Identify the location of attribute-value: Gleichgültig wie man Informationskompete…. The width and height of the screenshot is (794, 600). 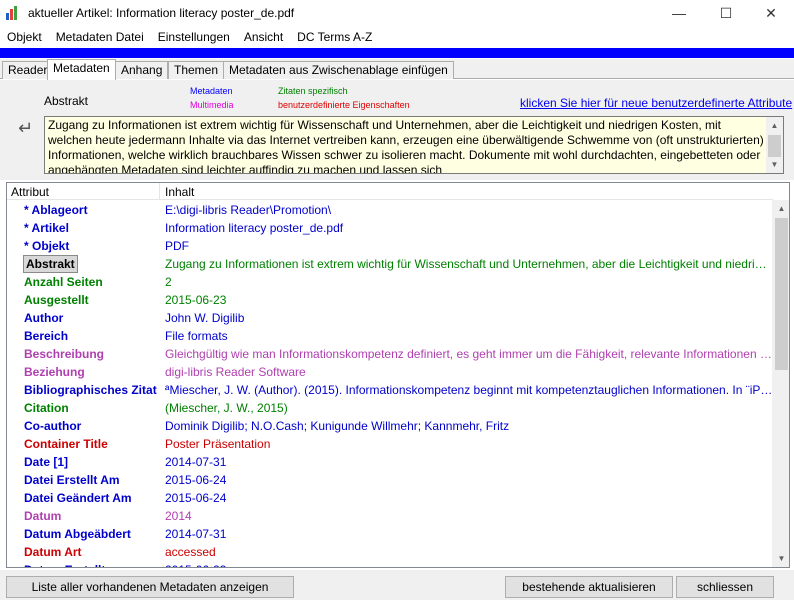
(469, 354).